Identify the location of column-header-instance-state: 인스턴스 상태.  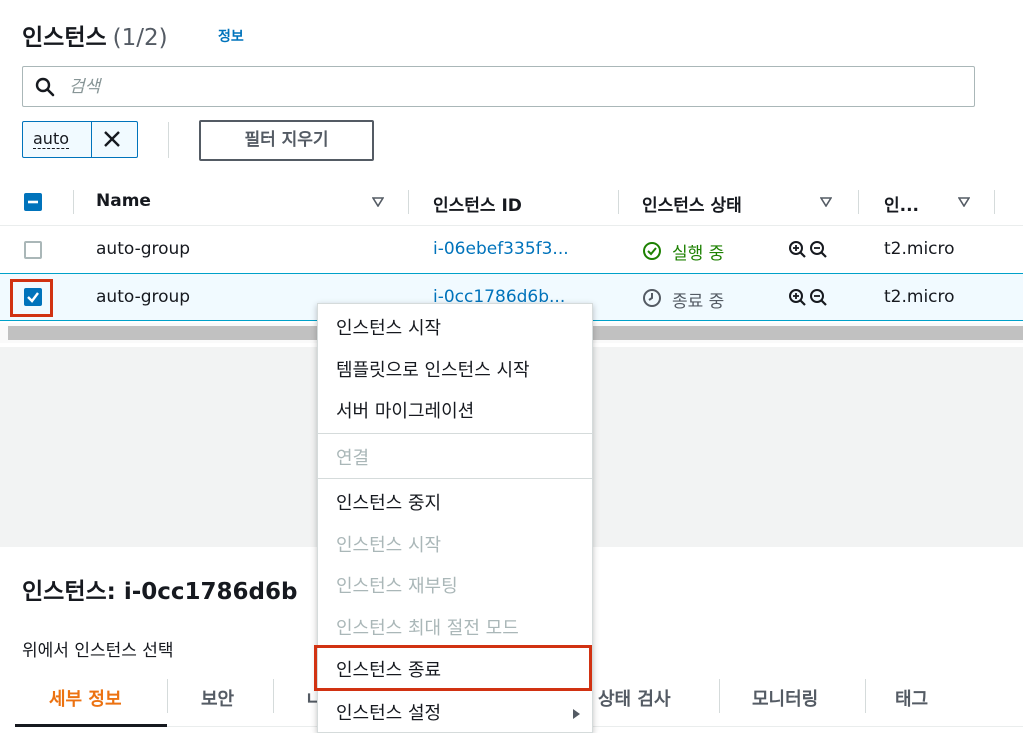
(692, 203).